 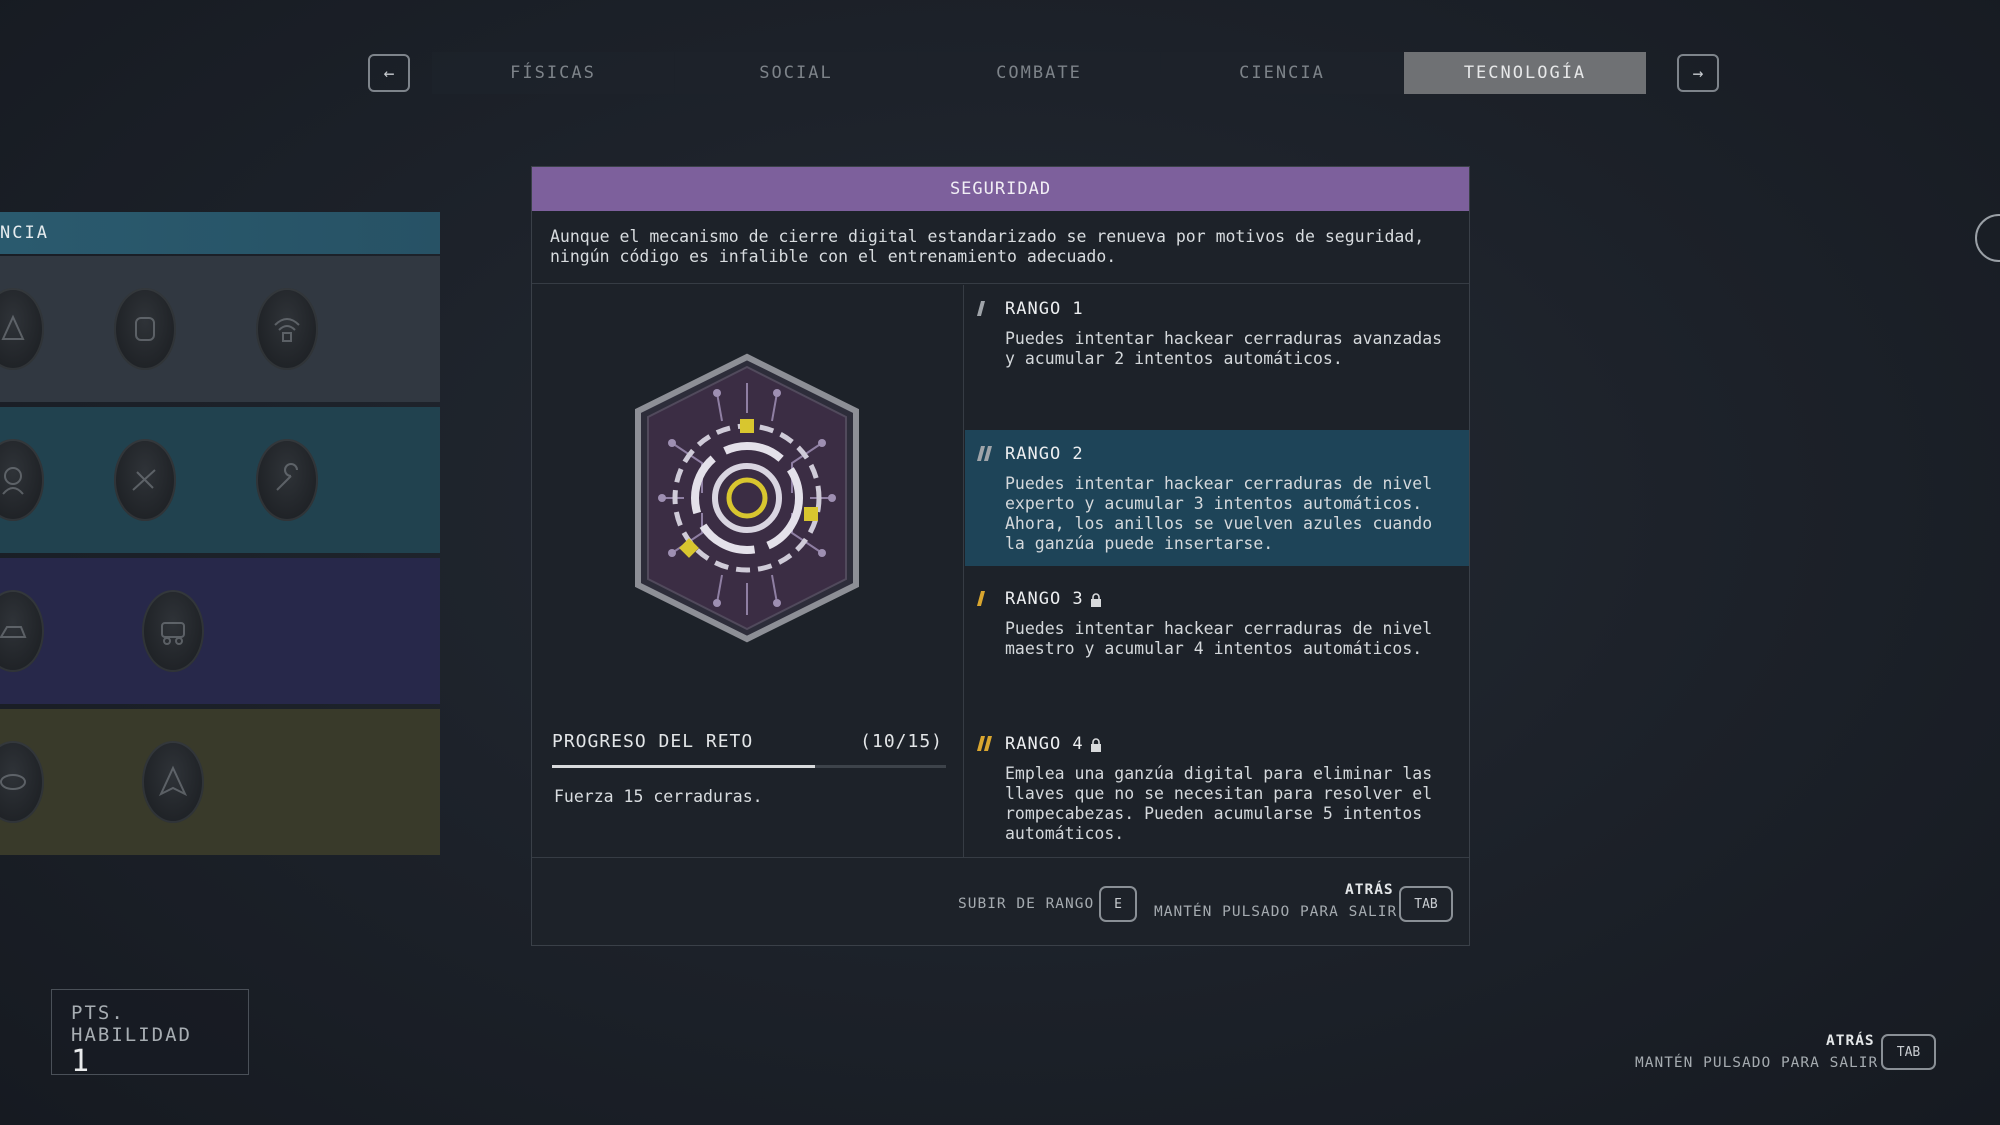 I want to click on rank-title: RANGO 4, so click(x=1044, y=744).